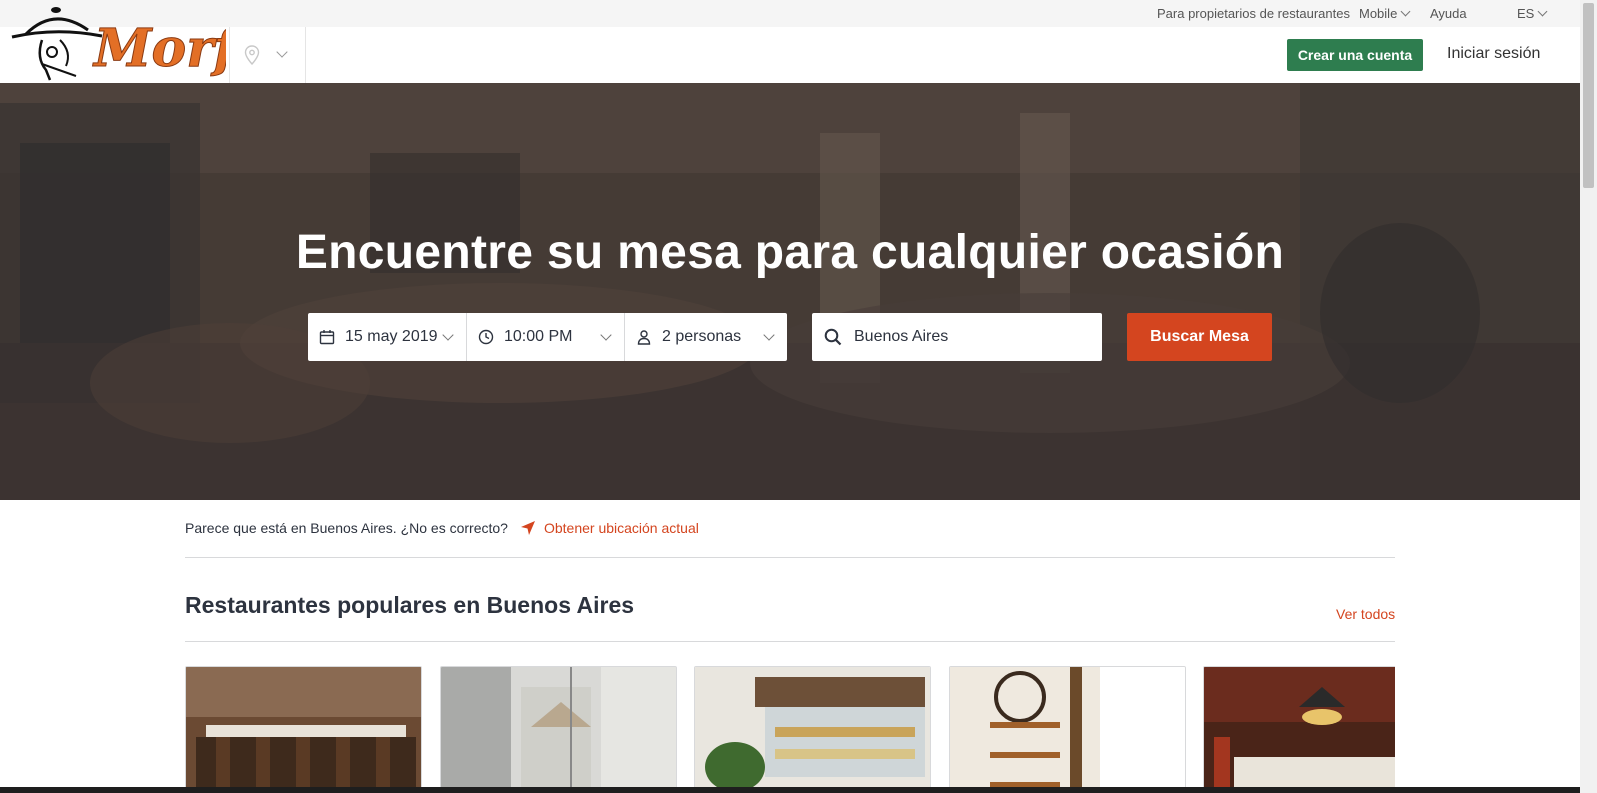 This screenshot has width=1597, height=793. I want to click on cloche-waiter-icon: Morfi, so click(131, 44).